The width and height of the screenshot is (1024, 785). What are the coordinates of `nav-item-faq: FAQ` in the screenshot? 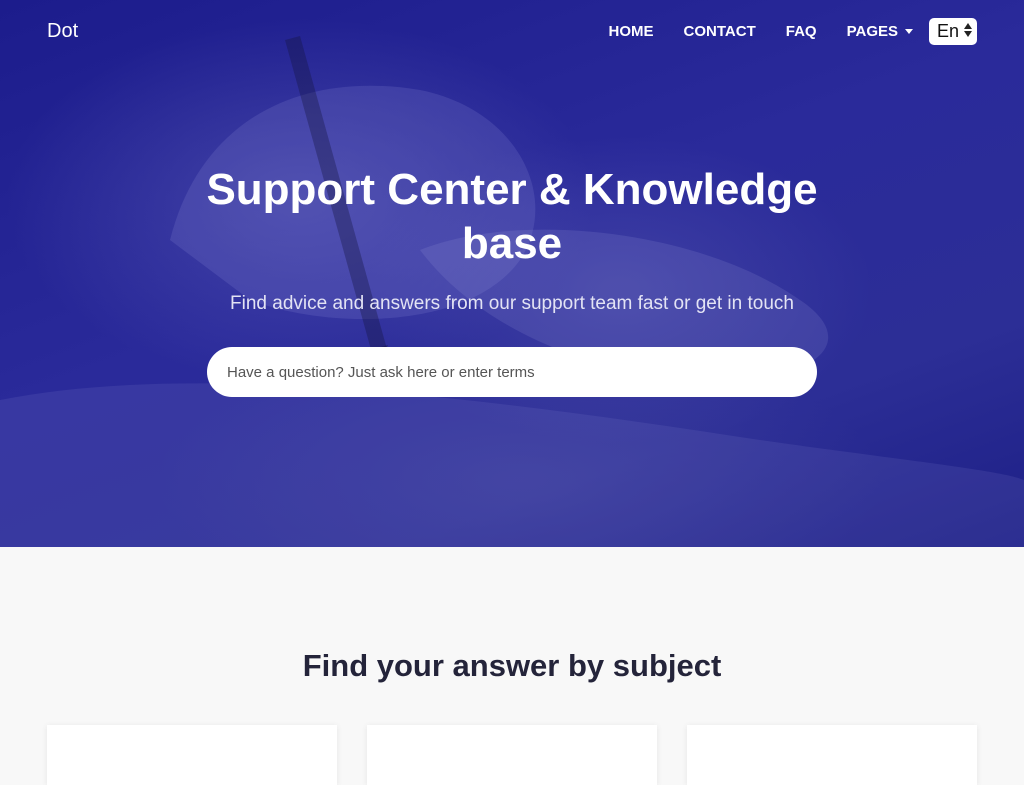 It's located at (801, 31).